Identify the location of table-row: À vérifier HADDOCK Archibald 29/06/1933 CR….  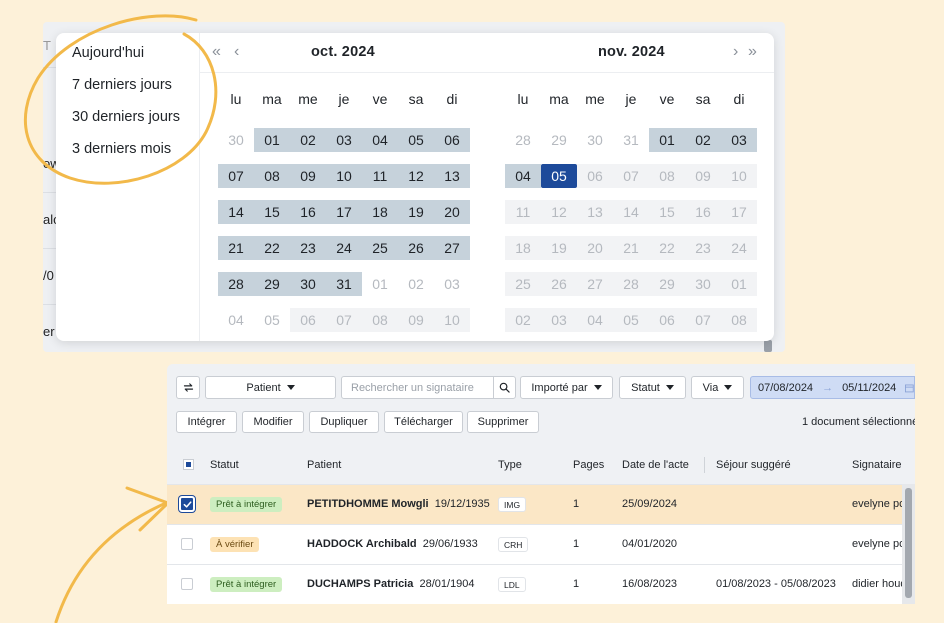
(536, 544).